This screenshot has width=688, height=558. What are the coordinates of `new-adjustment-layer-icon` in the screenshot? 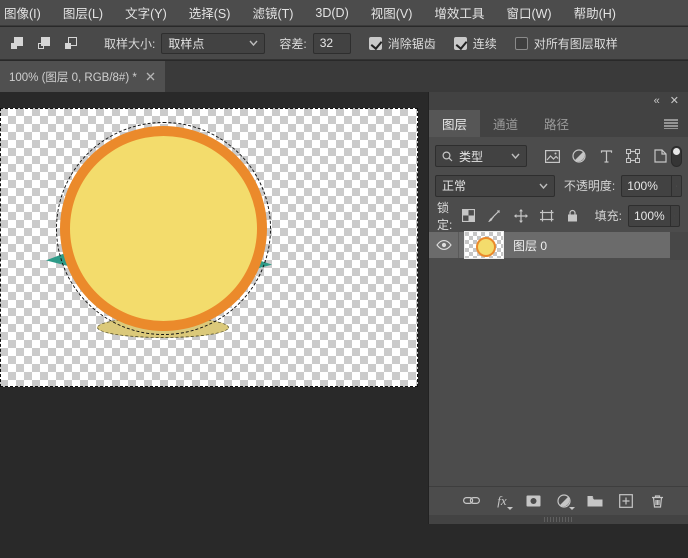 It's located at (565, 501).